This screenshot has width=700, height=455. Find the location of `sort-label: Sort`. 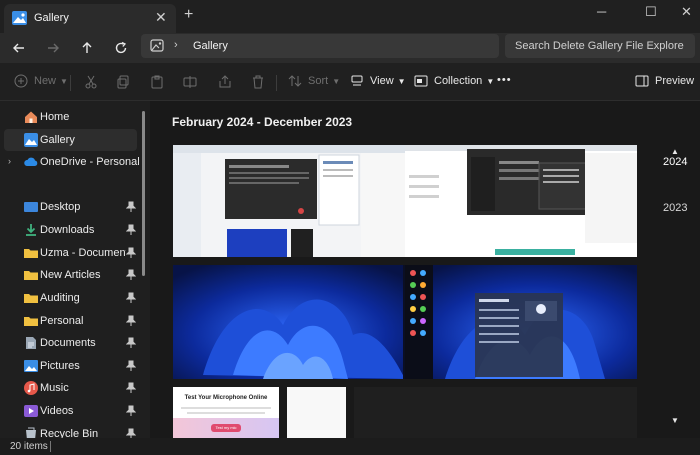

sort-label: Sort is located at coordinates (318, 81).